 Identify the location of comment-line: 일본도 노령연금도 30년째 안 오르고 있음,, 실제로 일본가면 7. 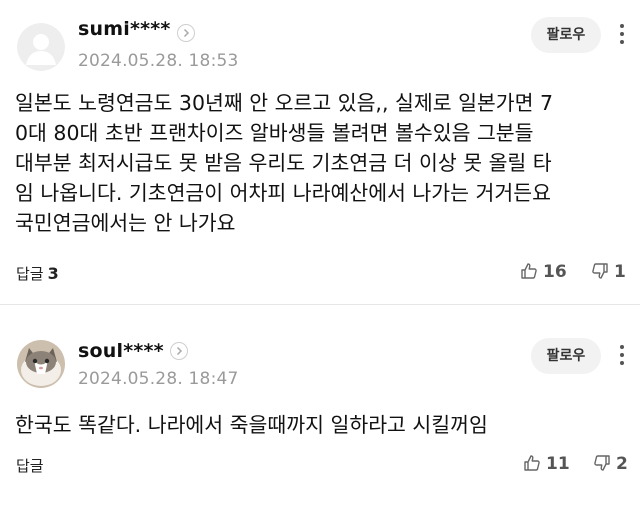
(284, 103).